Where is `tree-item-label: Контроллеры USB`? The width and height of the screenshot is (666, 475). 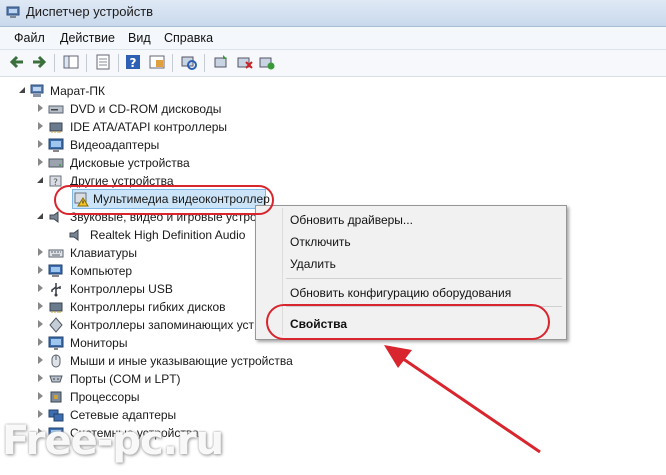
tree-item-label: Контроллеры USB is located at coordinates (121, 289).